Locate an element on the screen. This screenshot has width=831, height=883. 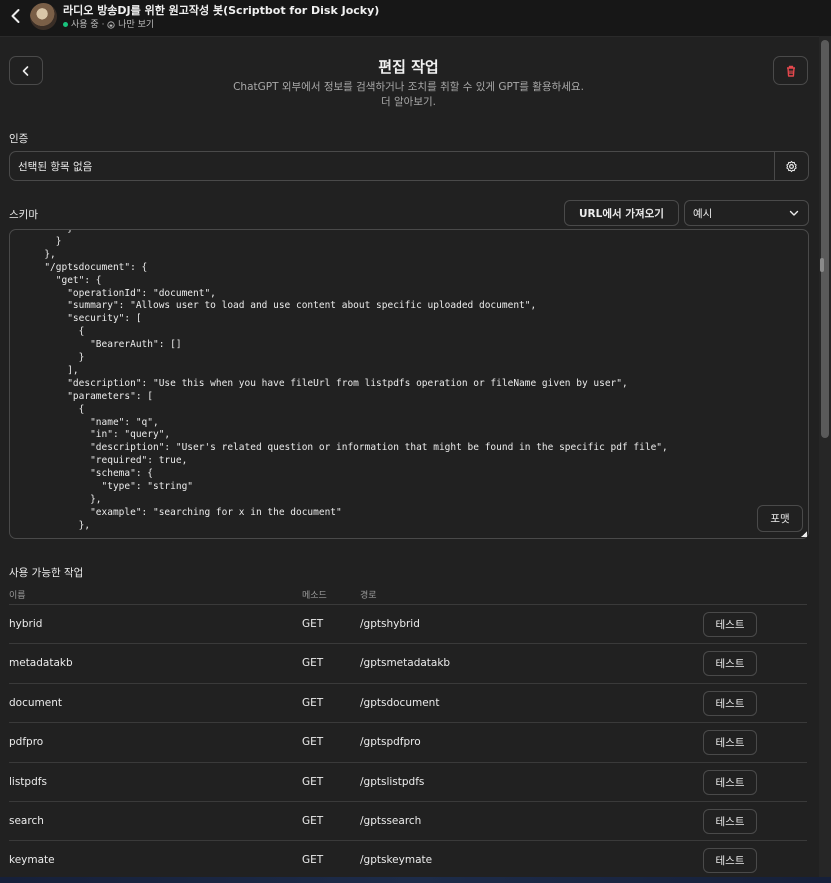
status-text: 사용 중 is located at coordinates (85, 25).